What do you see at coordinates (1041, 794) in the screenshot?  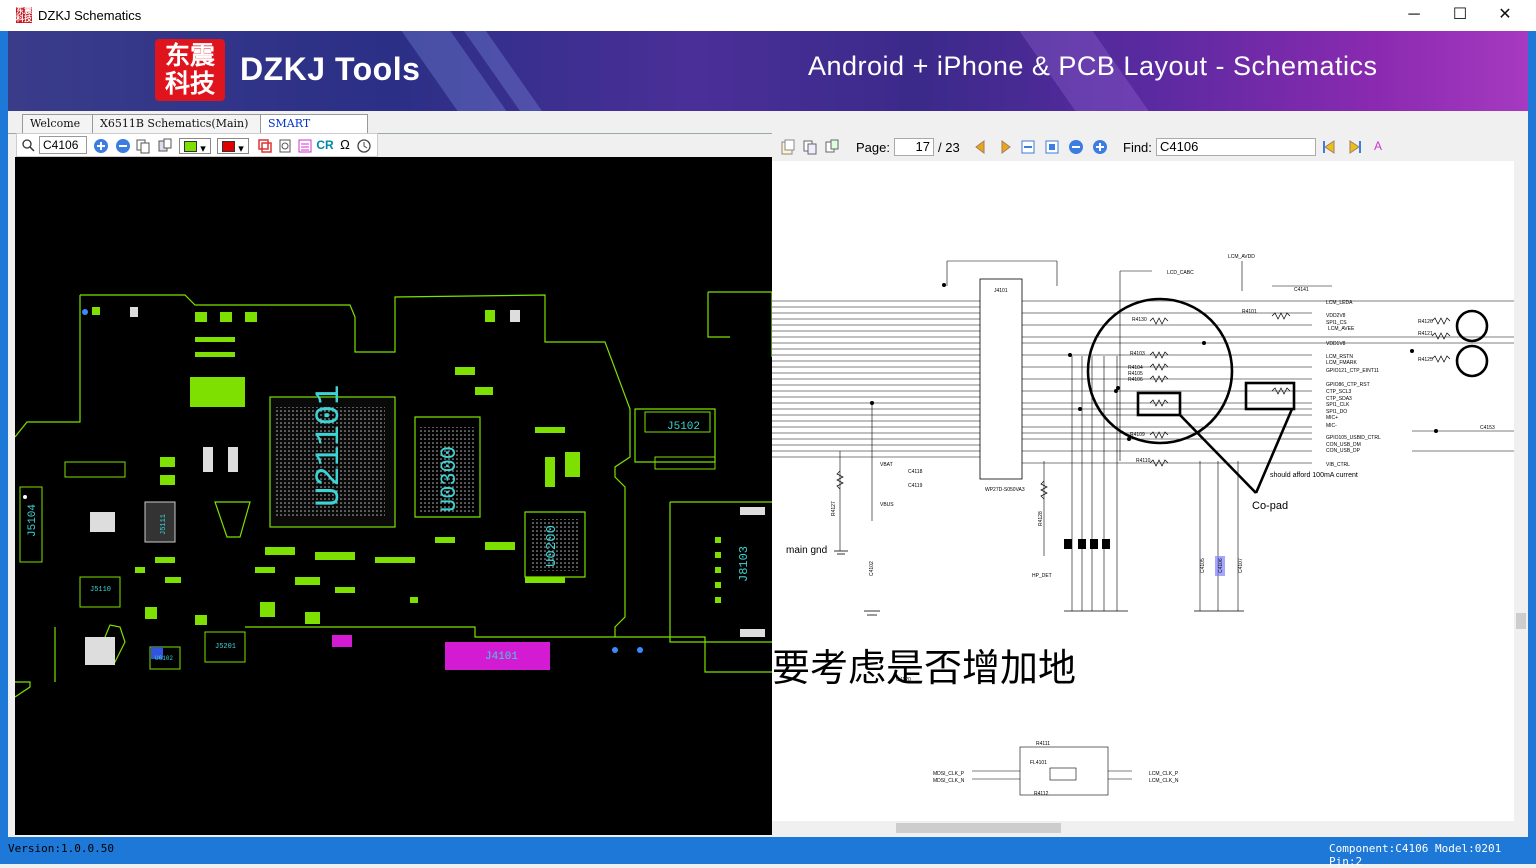 I see `component-ref: R4112` at bounding box center [1041, 794].